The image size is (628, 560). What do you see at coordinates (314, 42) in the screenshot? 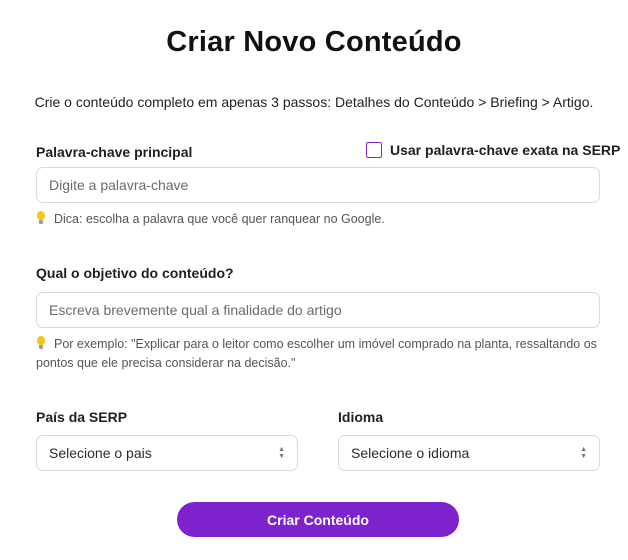
I see `page-title: Criar Novo Conteúdo` at bounding box center [314, 42].